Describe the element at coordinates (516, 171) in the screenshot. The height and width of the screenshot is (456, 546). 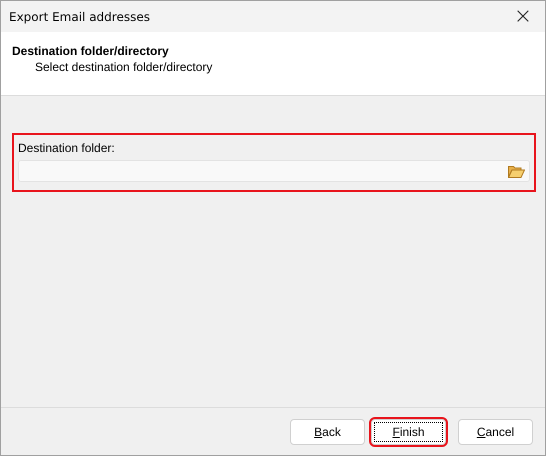
I see `folder-icon` at that location.